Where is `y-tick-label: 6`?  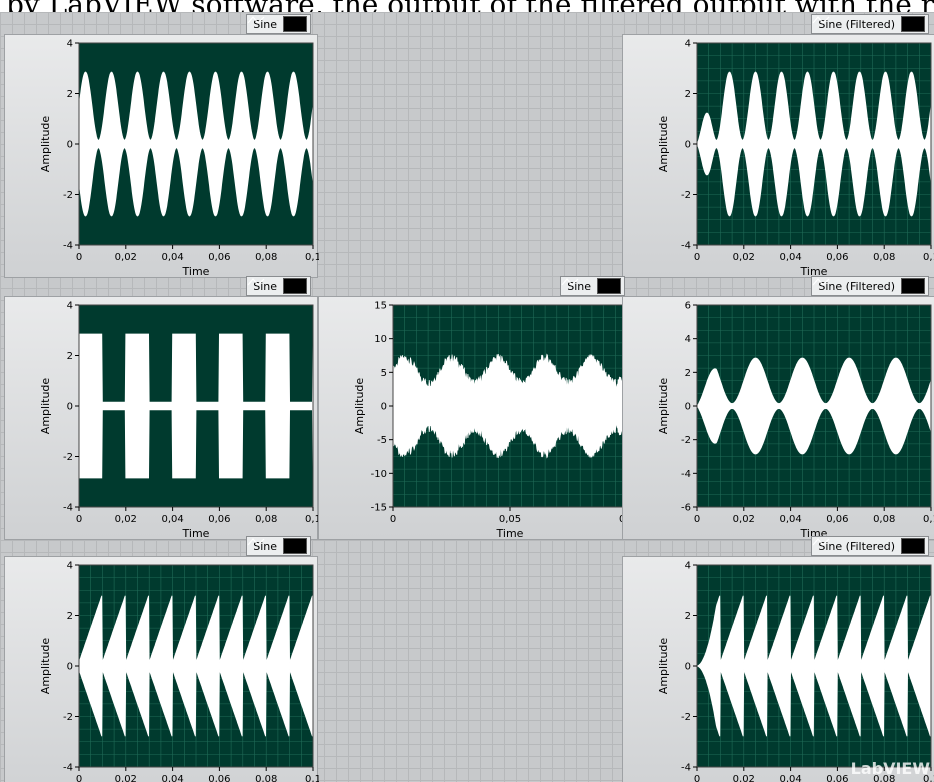 y-tick-label: 6 is located at coordinates (688, 306).